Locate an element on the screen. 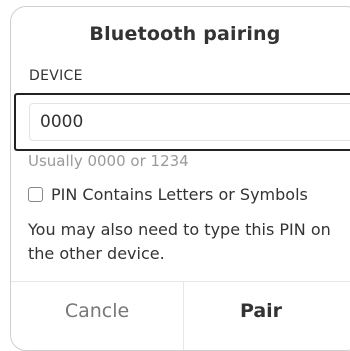  pin-letters-checkbox is located at coordinates (35, 194).